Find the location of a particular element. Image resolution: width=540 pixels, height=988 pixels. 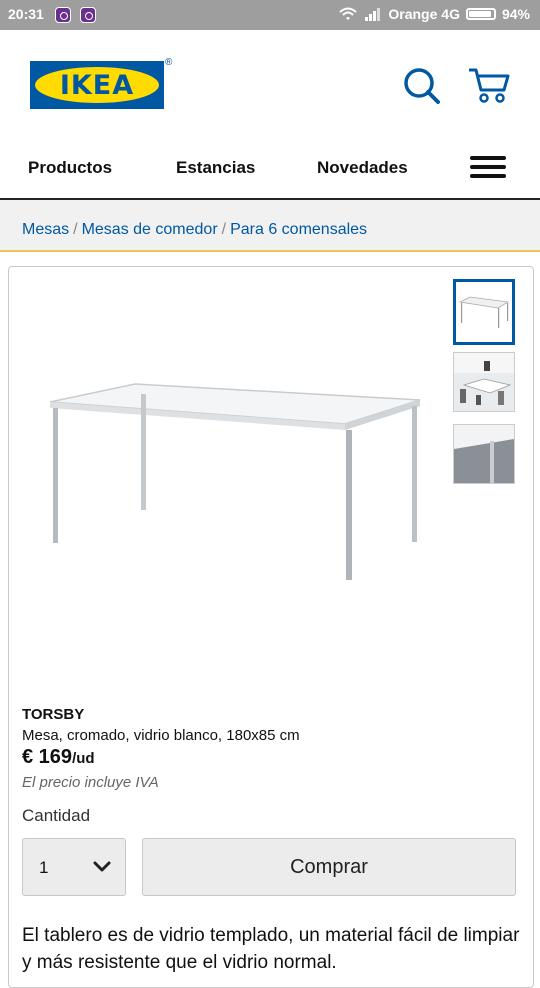

search-button is located at coordinates (422, 86).